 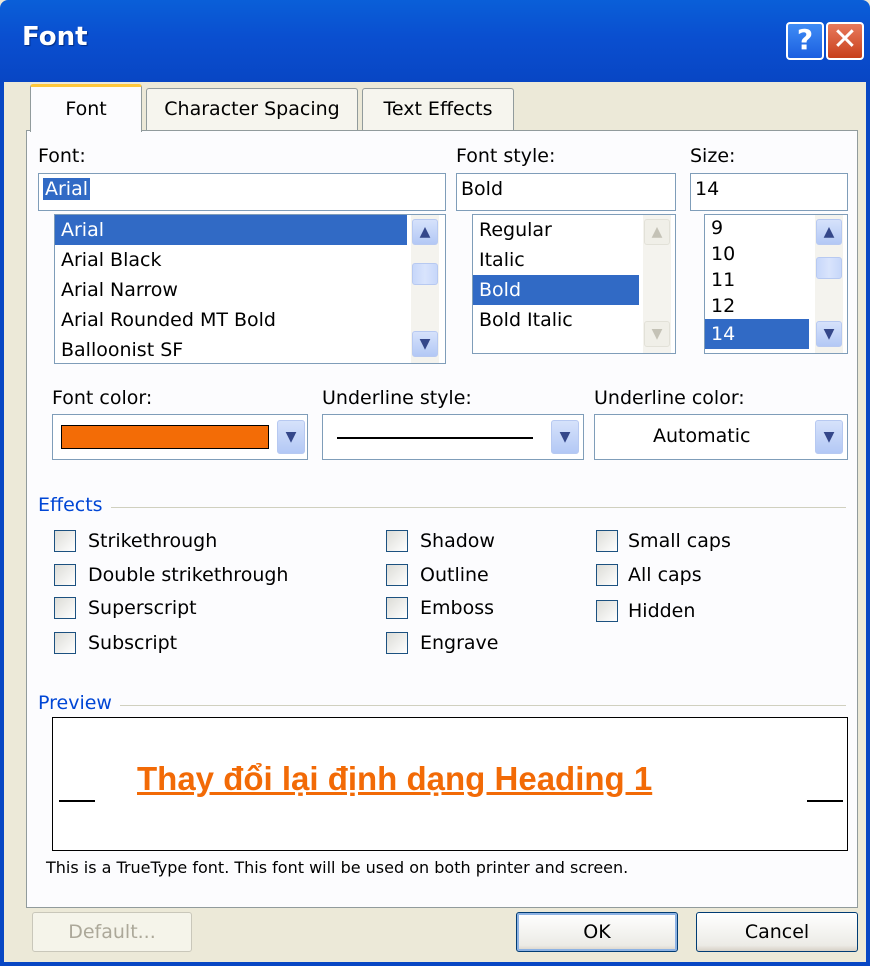 What do you see at coordinates (77, 801) in the screenshot?
I see `preview-baseline-left` at bounding box center [77, 801].